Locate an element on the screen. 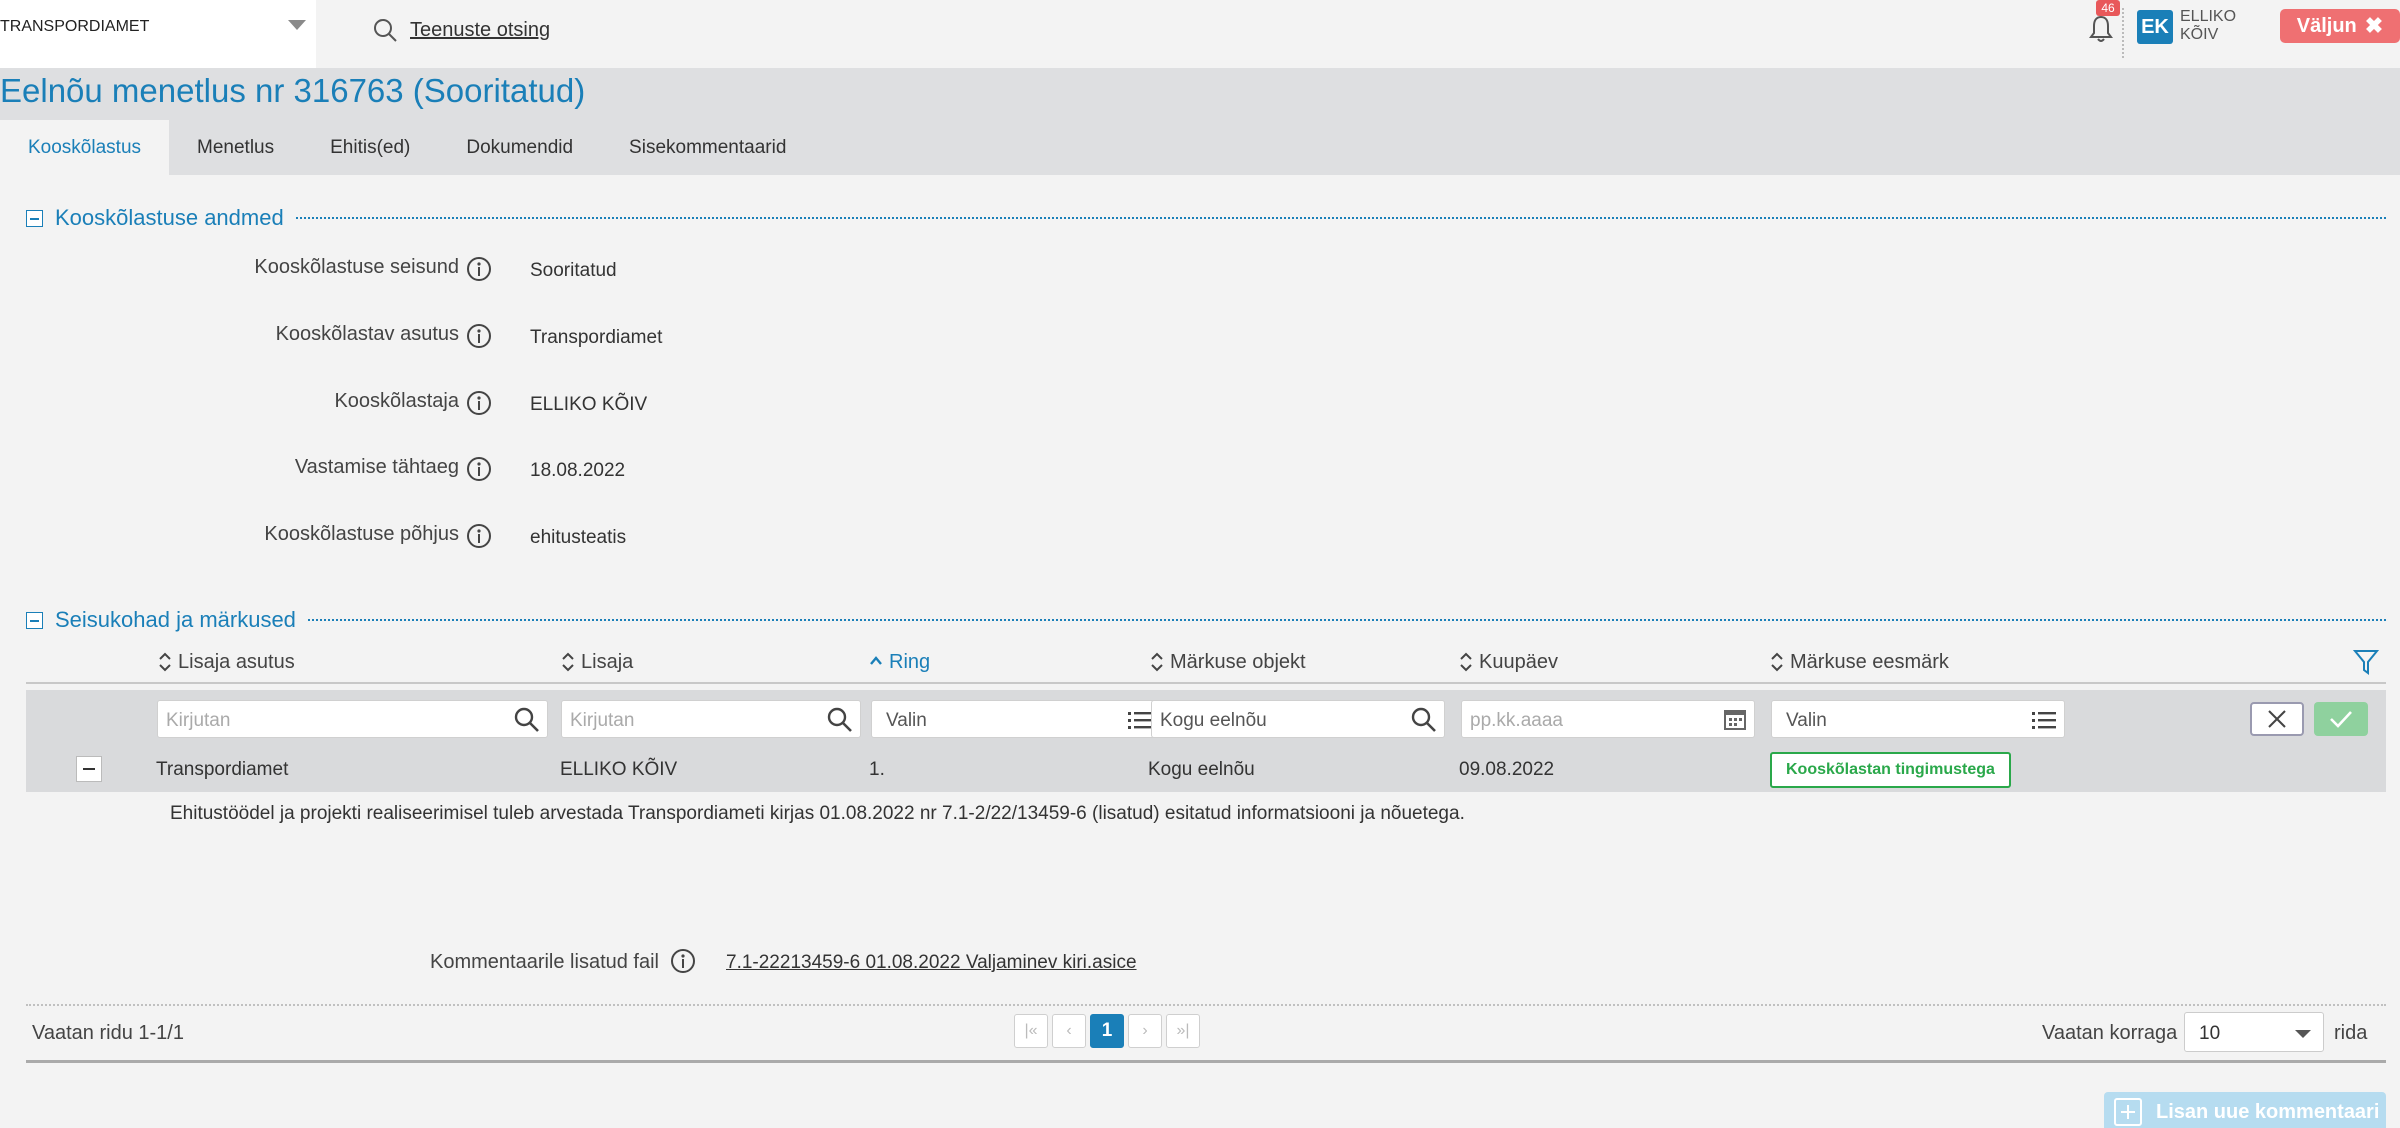 The height and width of the screenshot is (1128, 2400). close-icon is located at coordinates (2277, 719).